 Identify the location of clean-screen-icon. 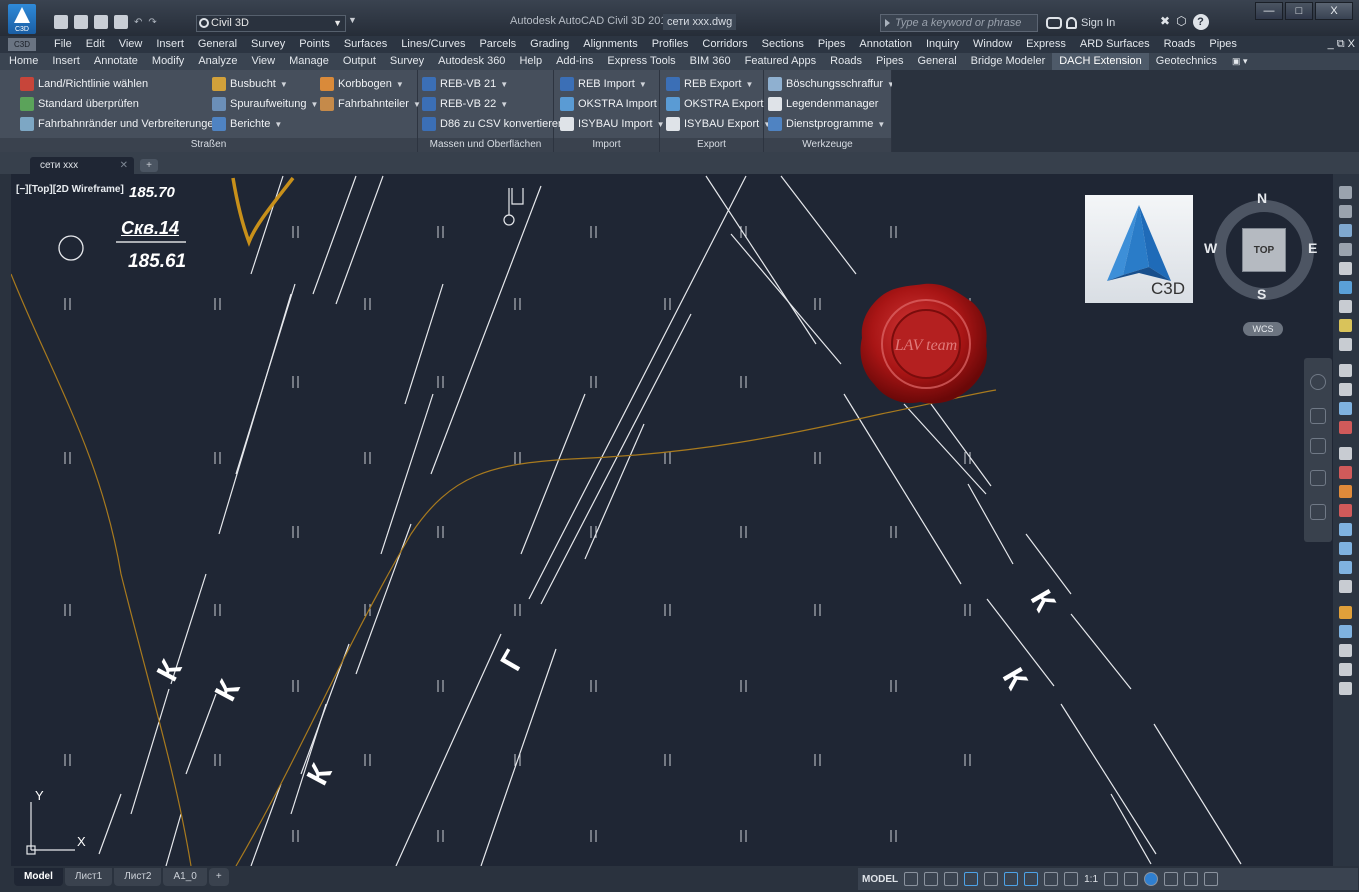
(1191, 879).